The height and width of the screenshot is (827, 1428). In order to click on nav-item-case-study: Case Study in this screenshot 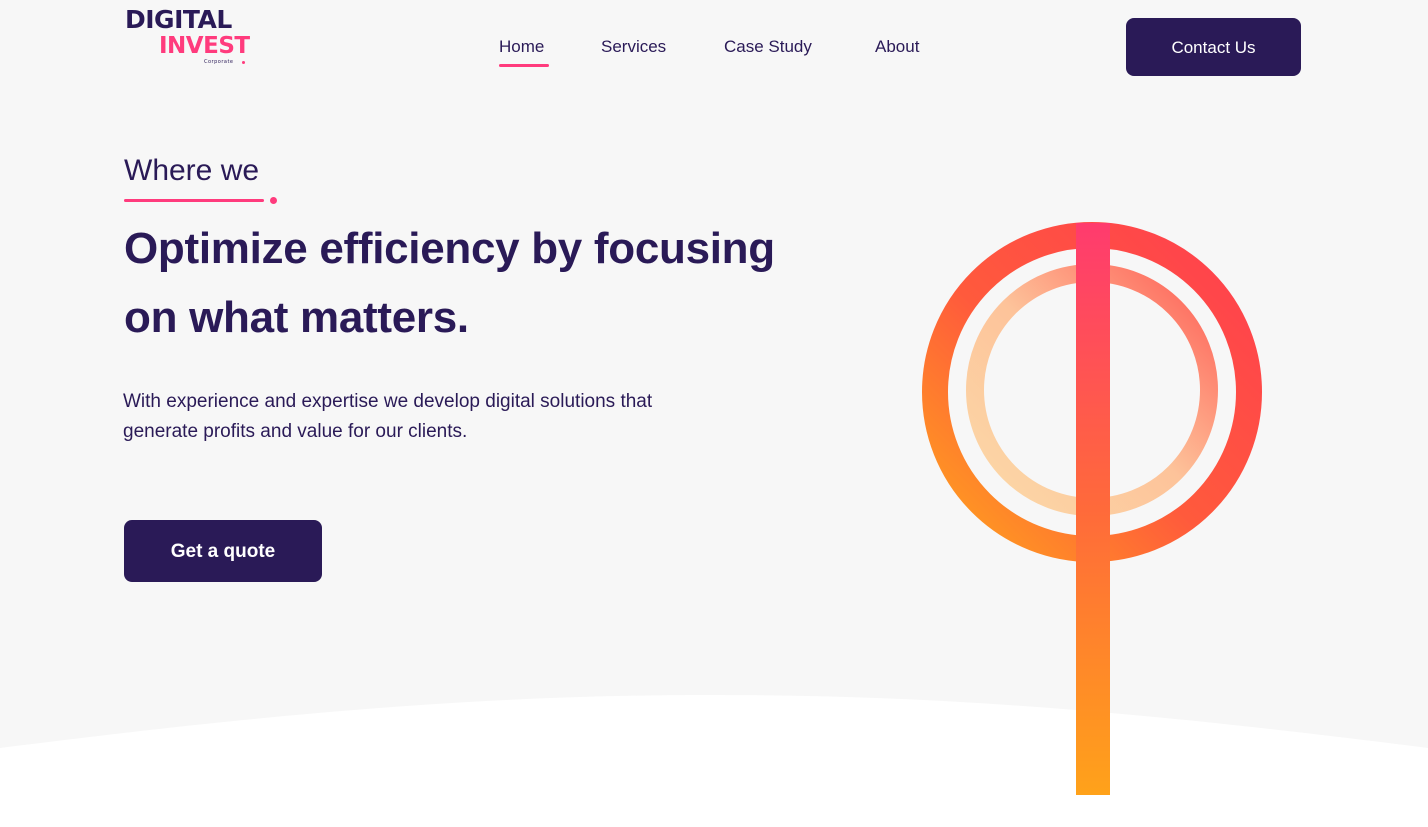, I will do `click(768, 47)`.